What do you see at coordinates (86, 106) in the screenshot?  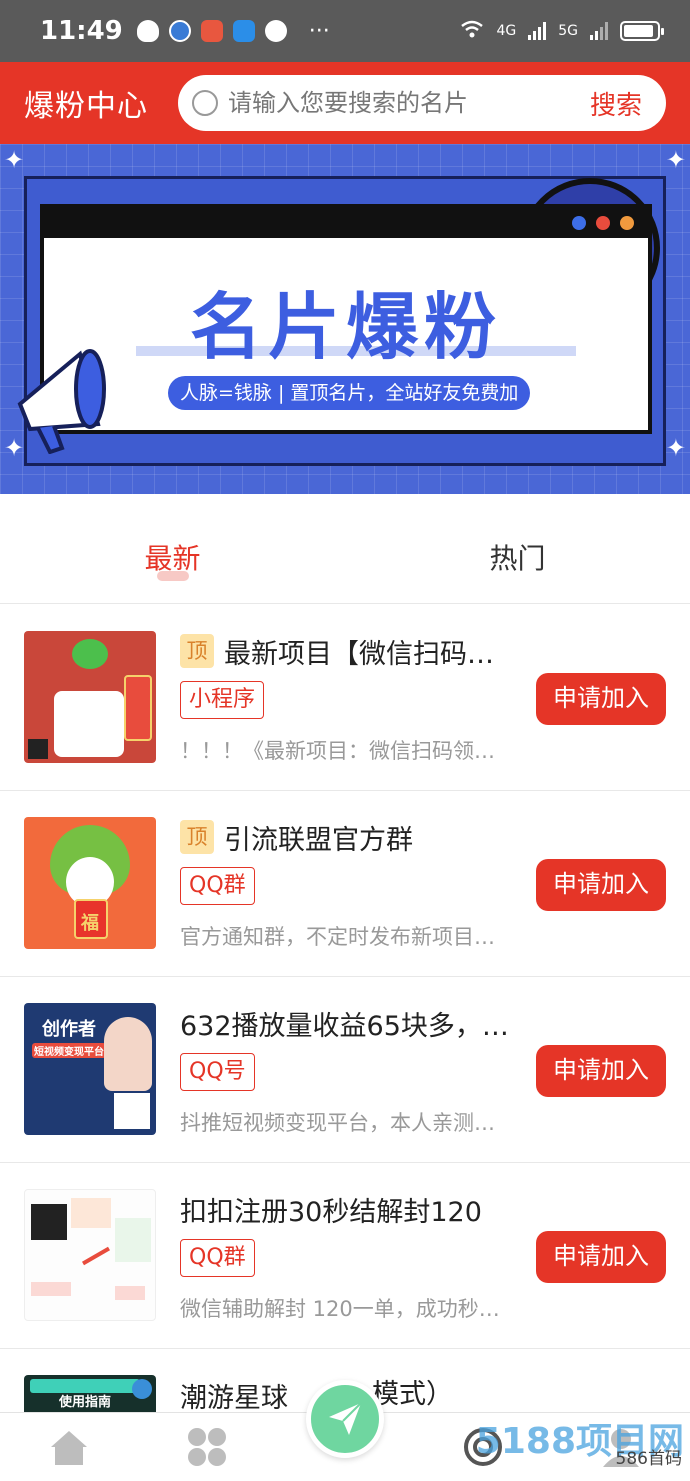 I see `page-title: 爆粉中心` at bounding box center [86, 106].